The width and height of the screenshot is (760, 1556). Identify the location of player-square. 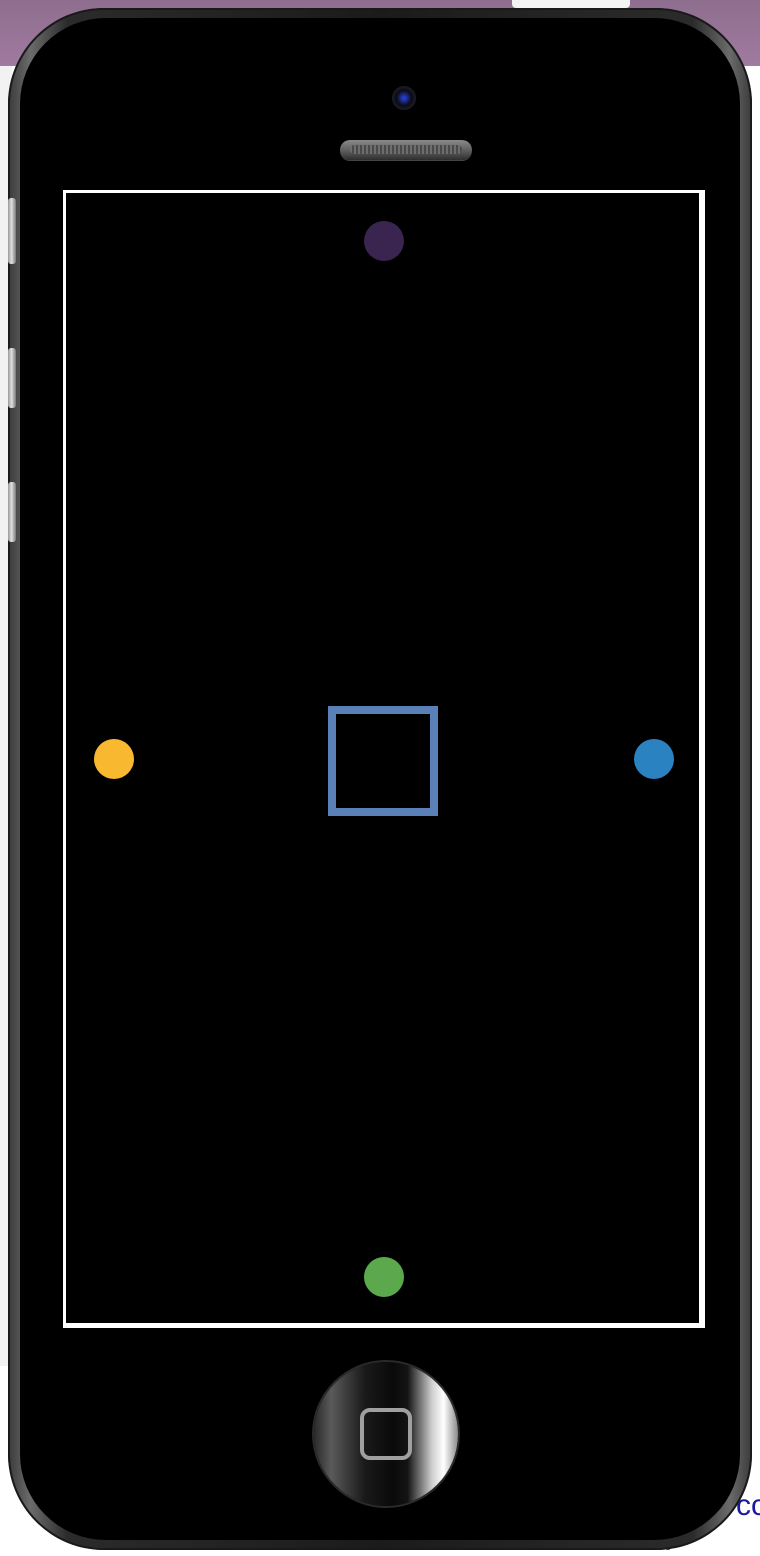
(383, 761).